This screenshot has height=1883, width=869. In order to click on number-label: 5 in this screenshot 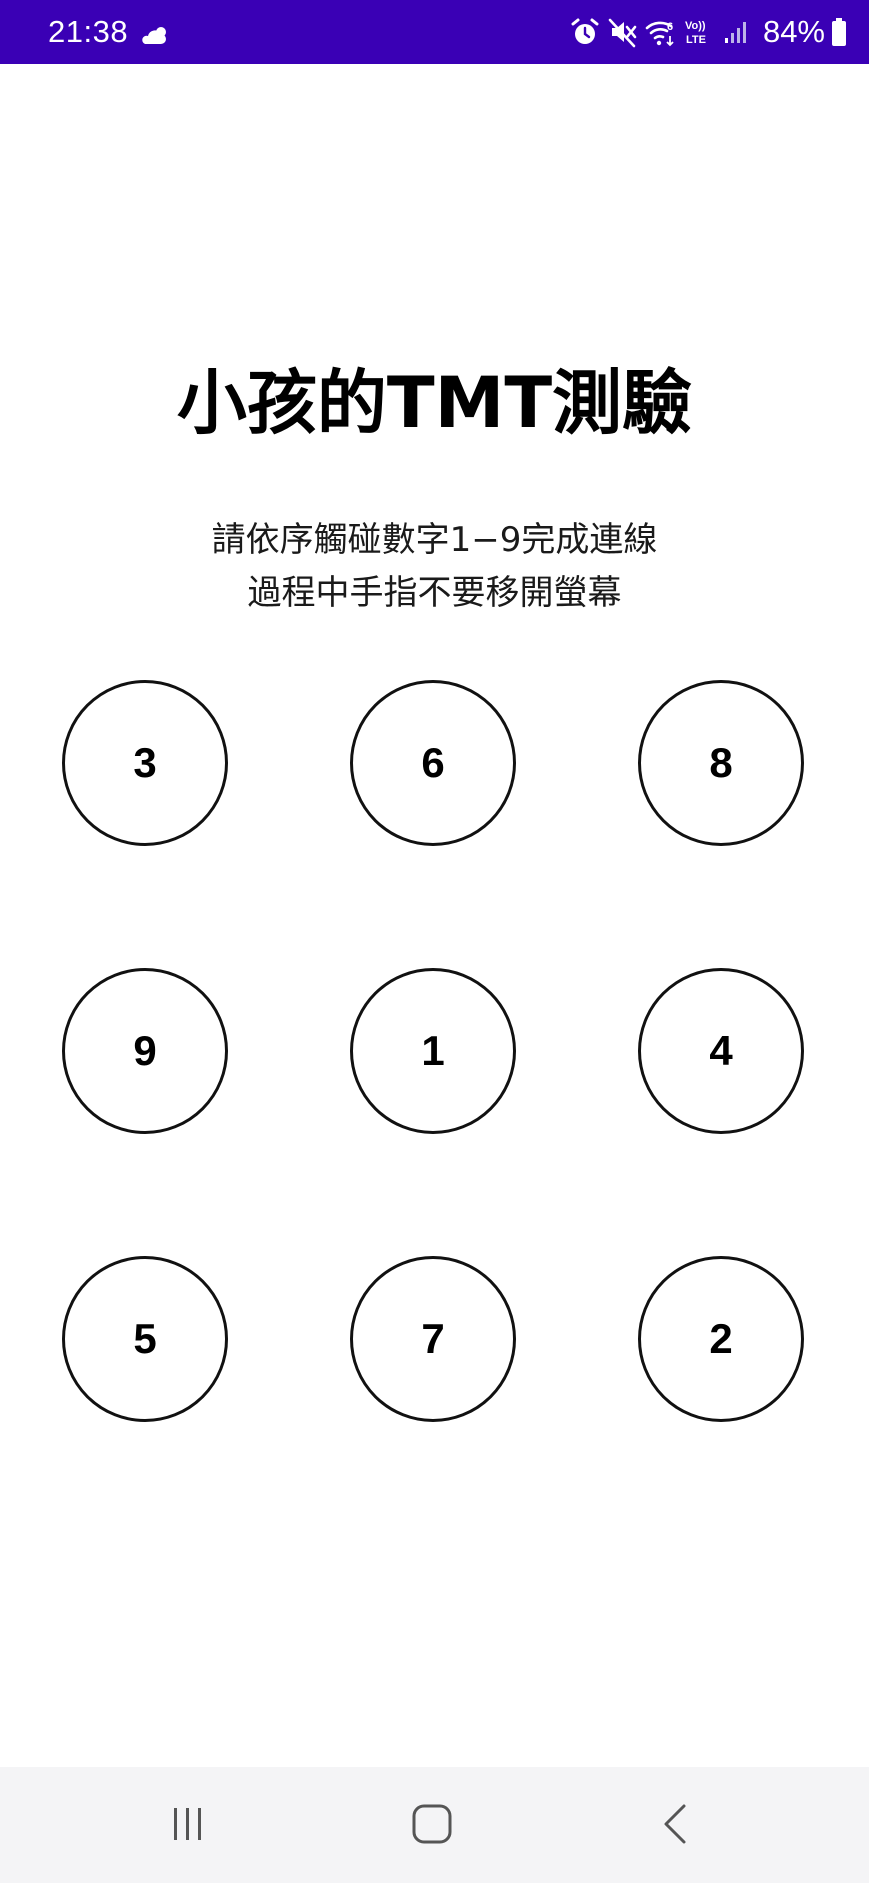, I will do `click(145, 1338)`.